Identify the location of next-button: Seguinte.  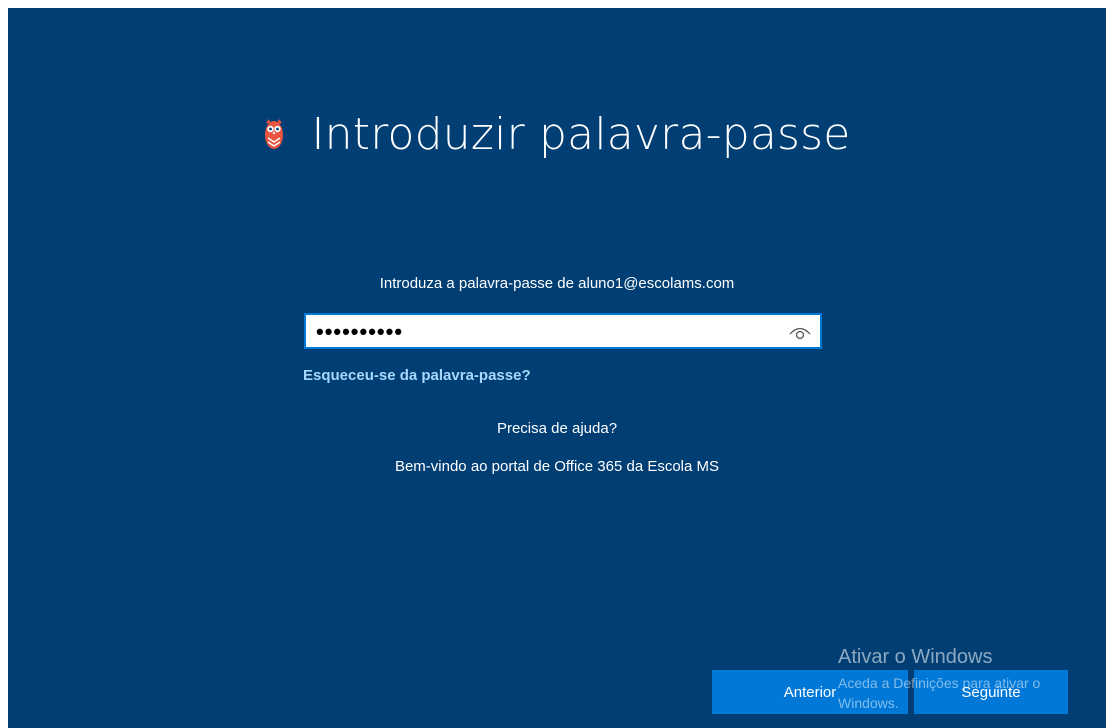
(991, 692).